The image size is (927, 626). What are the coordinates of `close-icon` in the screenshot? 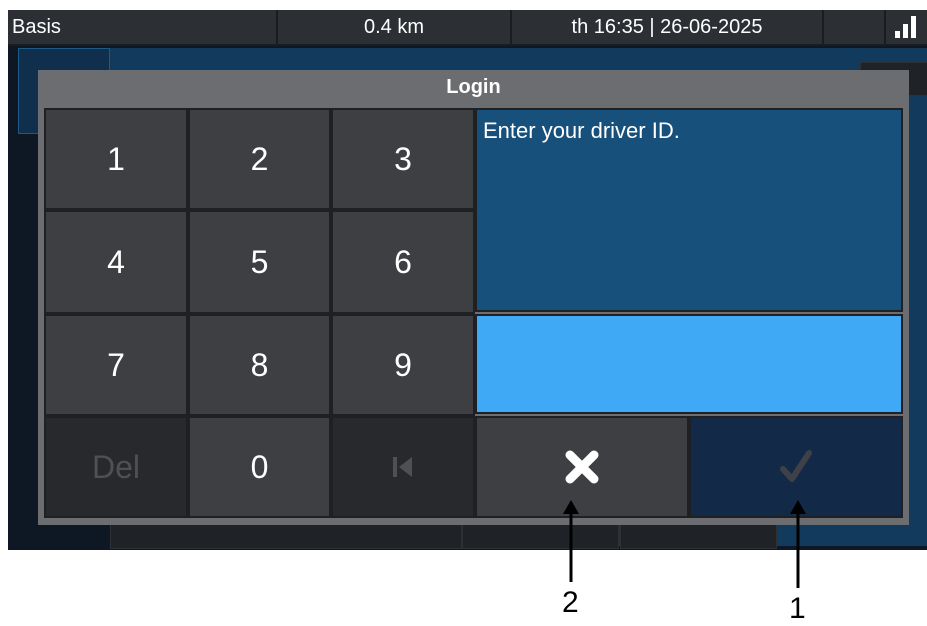 It's located at (582, 467).